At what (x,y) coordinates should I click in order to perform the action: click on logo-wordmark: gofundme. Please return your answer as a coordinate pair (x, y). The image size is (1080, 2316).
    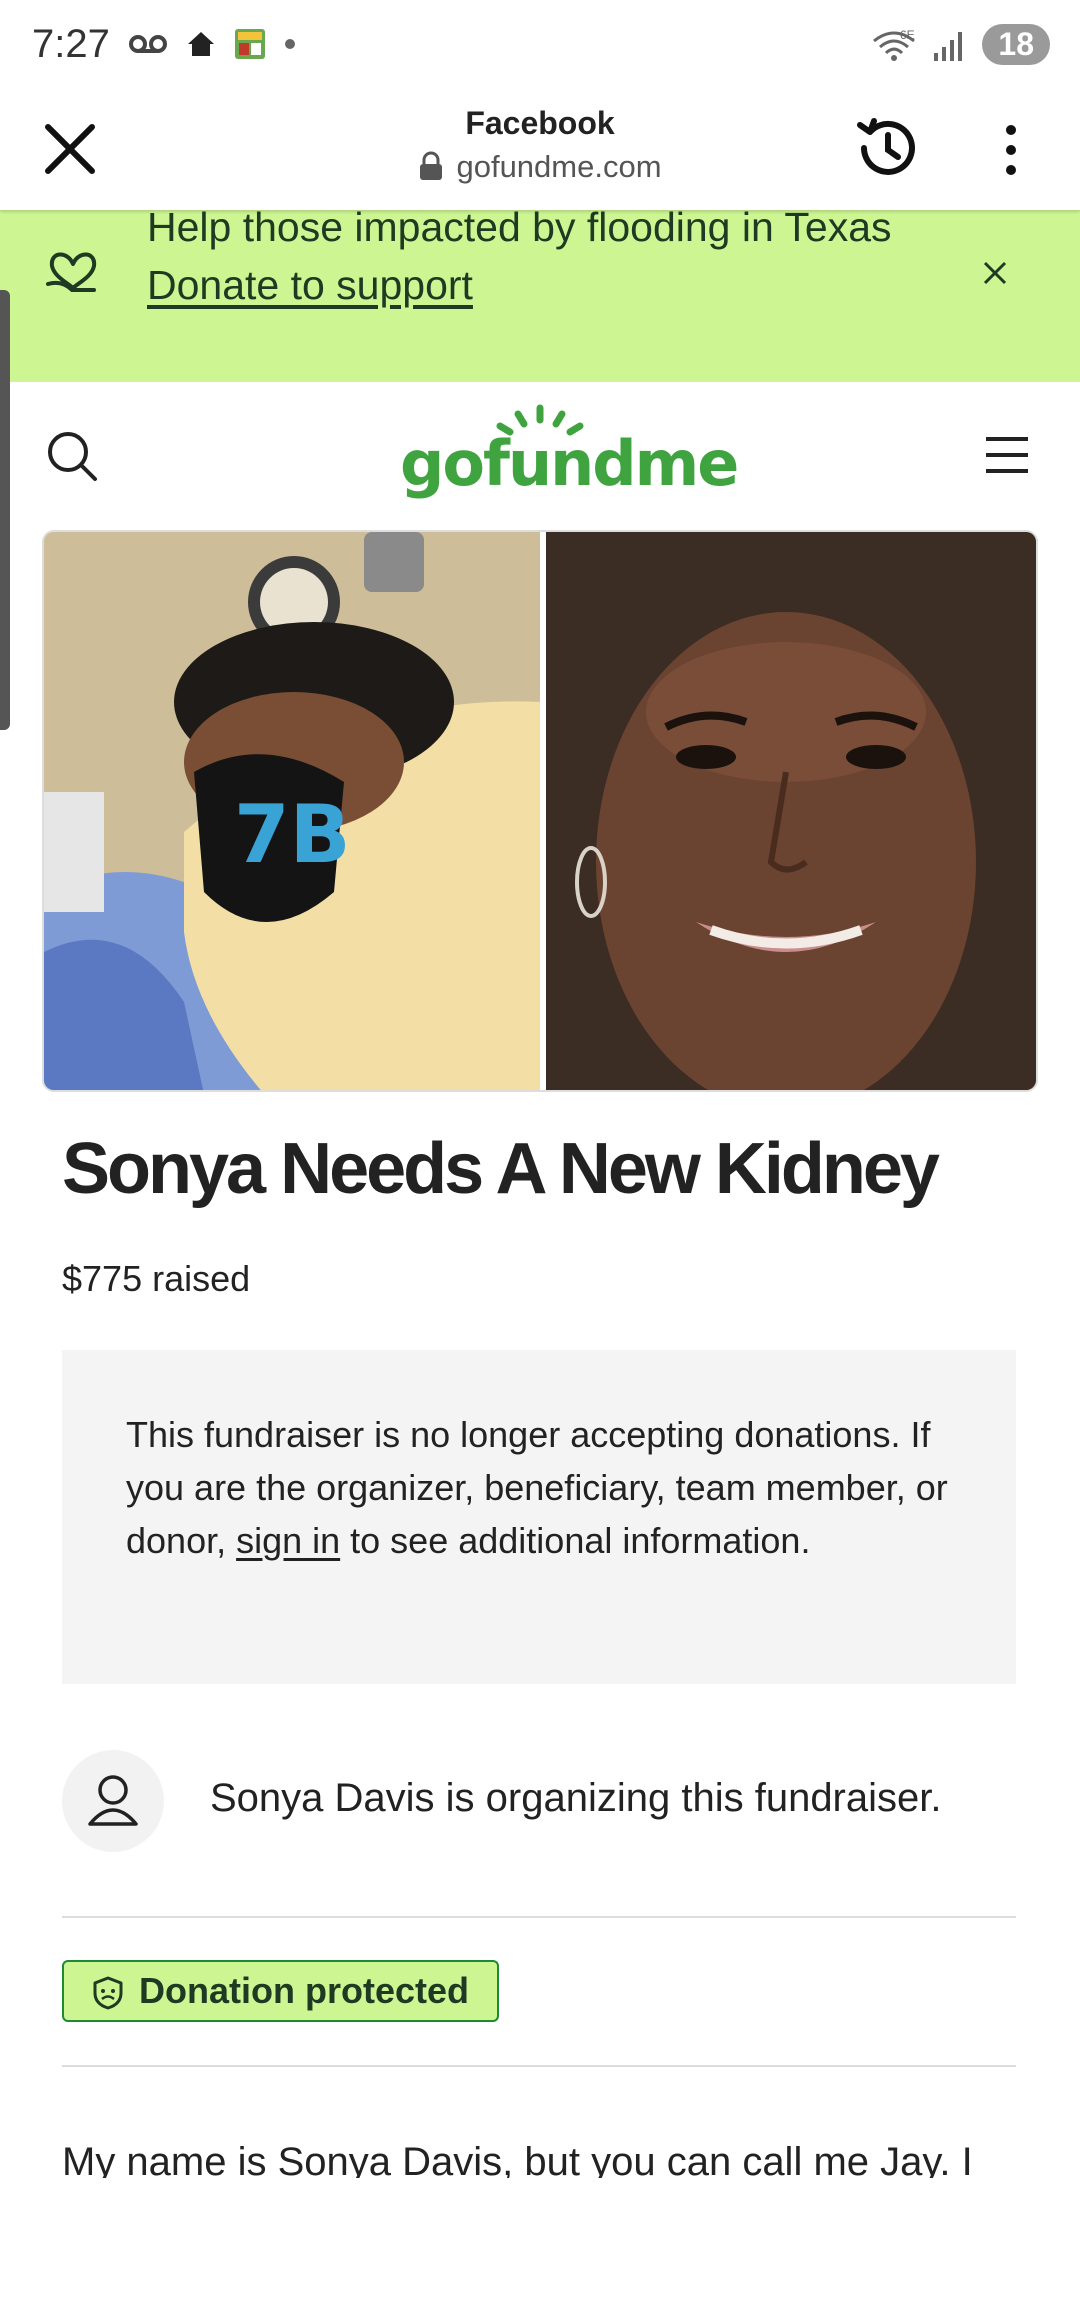
    Looking at the image, I should click on (569, 463).